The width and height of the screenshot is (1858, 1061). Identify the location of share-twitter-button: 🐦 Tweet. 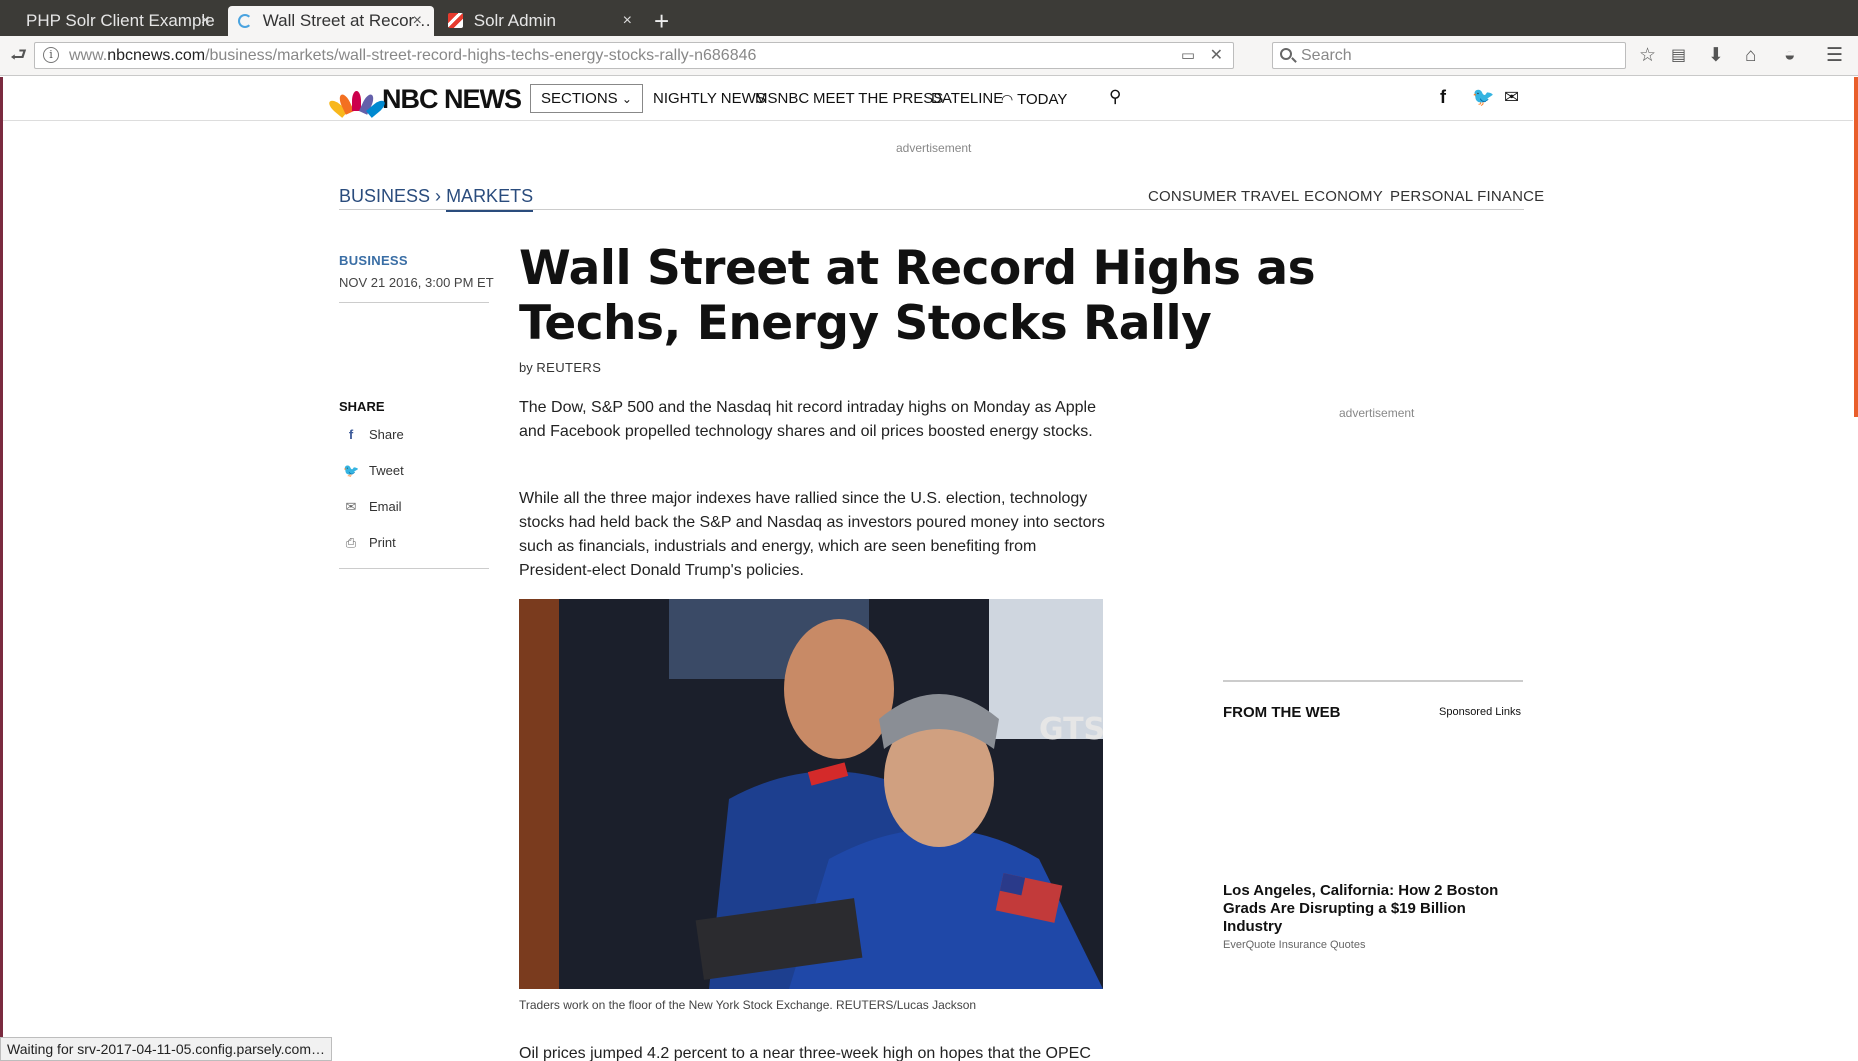
(373, 471).